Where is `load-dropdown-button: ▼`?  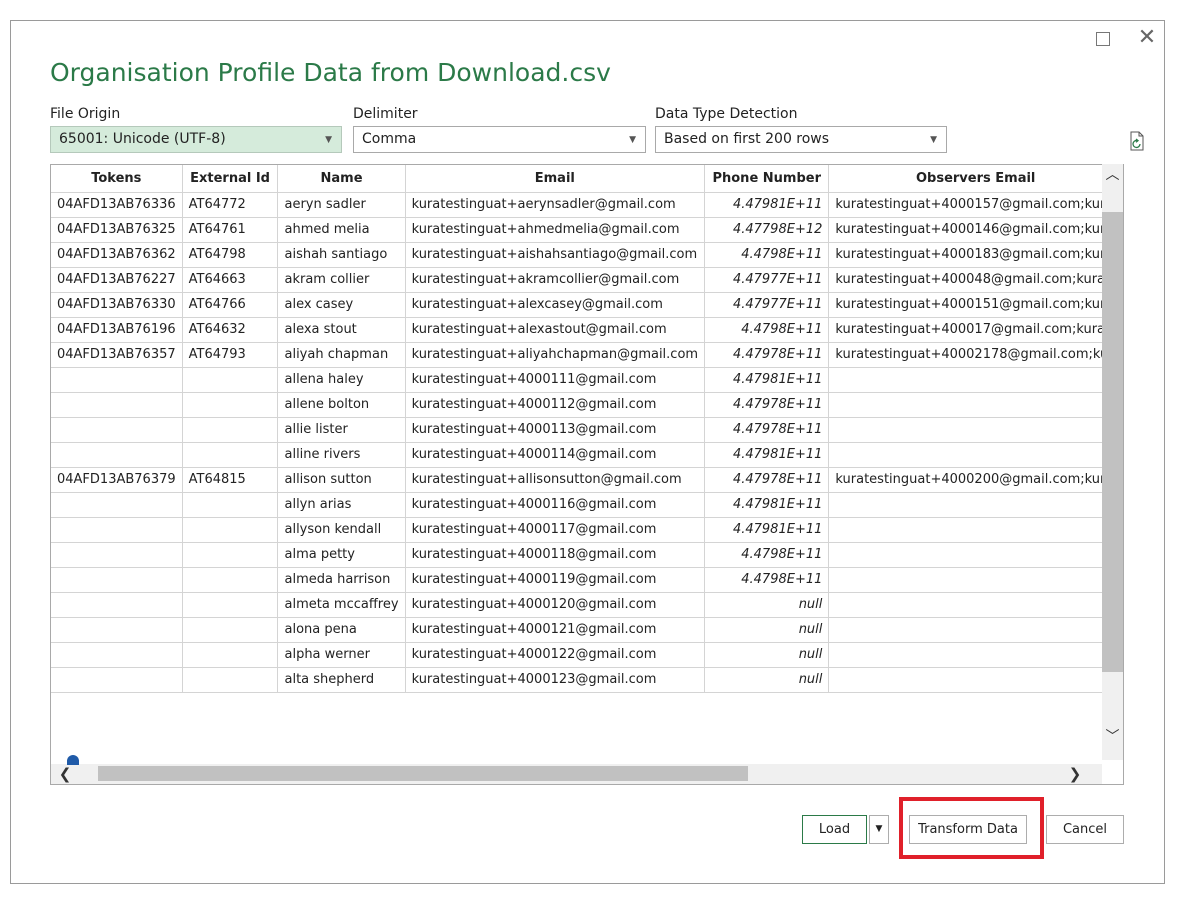 load-dropdown-button: ▼ is located at coordinates (879, 829).